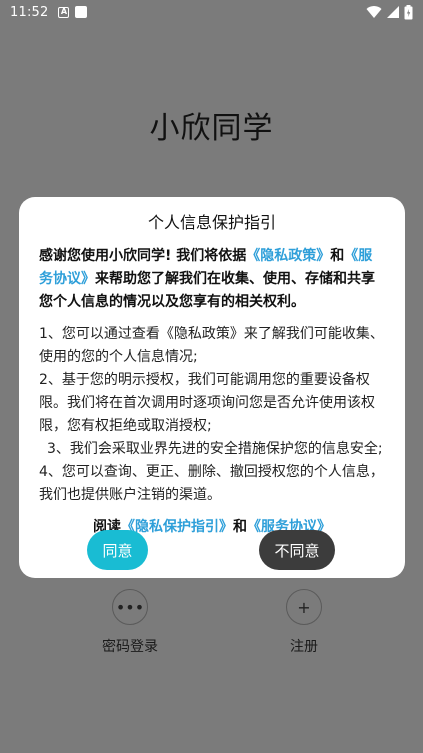  I want to click on list-item: 4、您可以查询、更正、删除、撤回授权您的个人信息，我们也提供账户注销的渠道。, so click(211, 483).